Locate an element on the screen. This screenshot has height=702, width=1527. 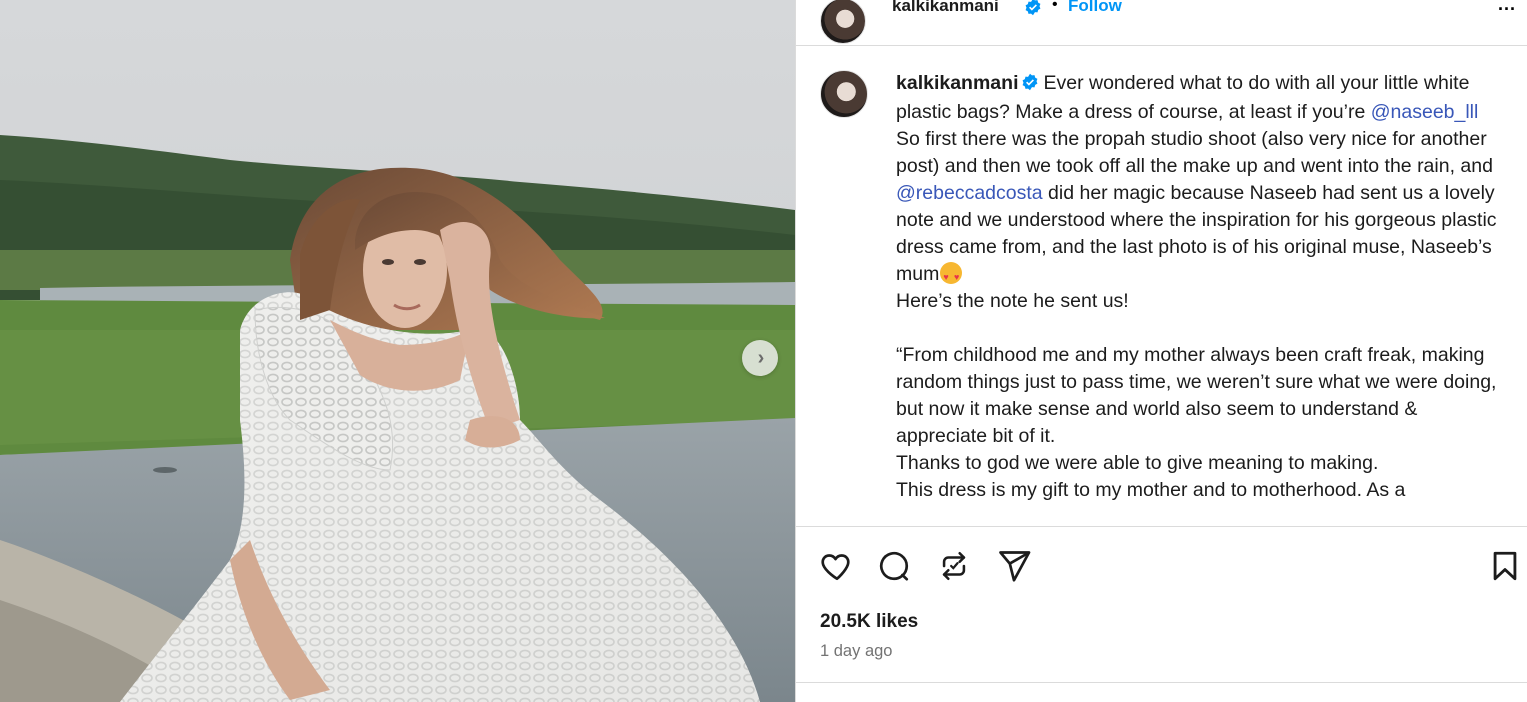
author-avatar is located at coordinates (843, 22).